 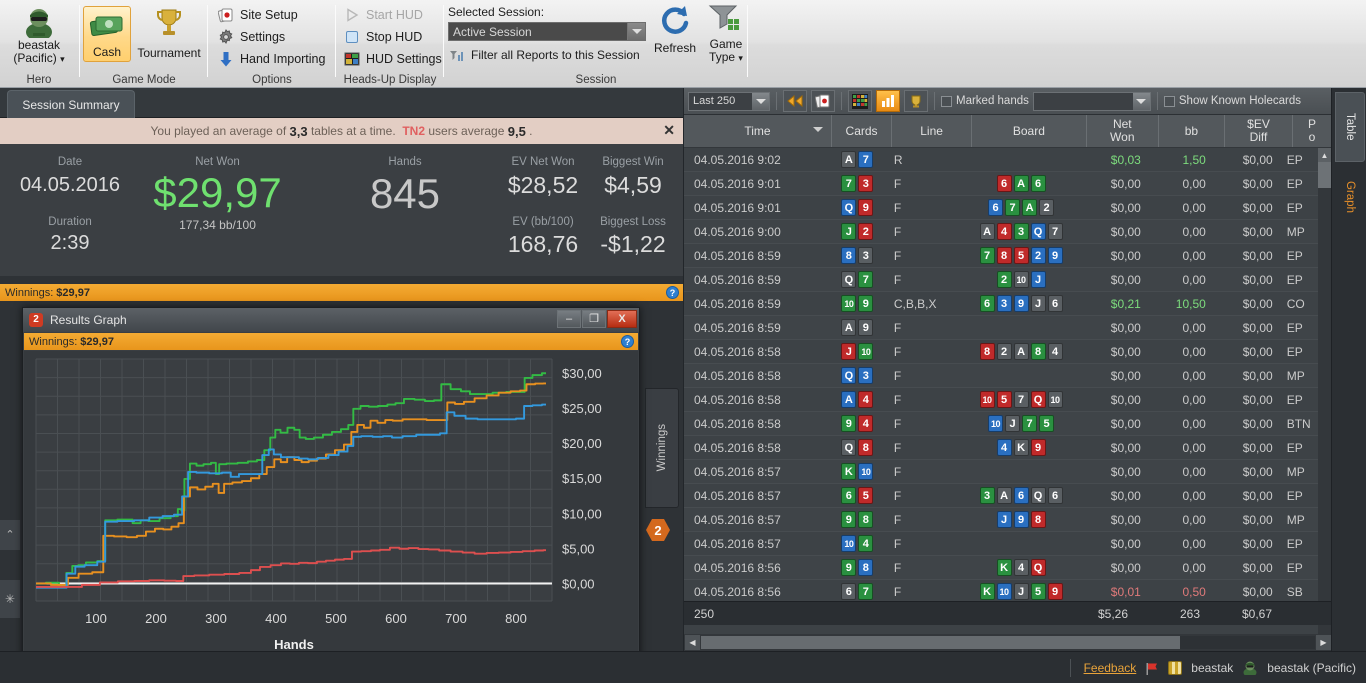 I want to click on table-row: 04.05.2016 8:59 Q 7 F 2 10 J $0,00 0,00 $0,00 EP, so click(x=1001, y=280).